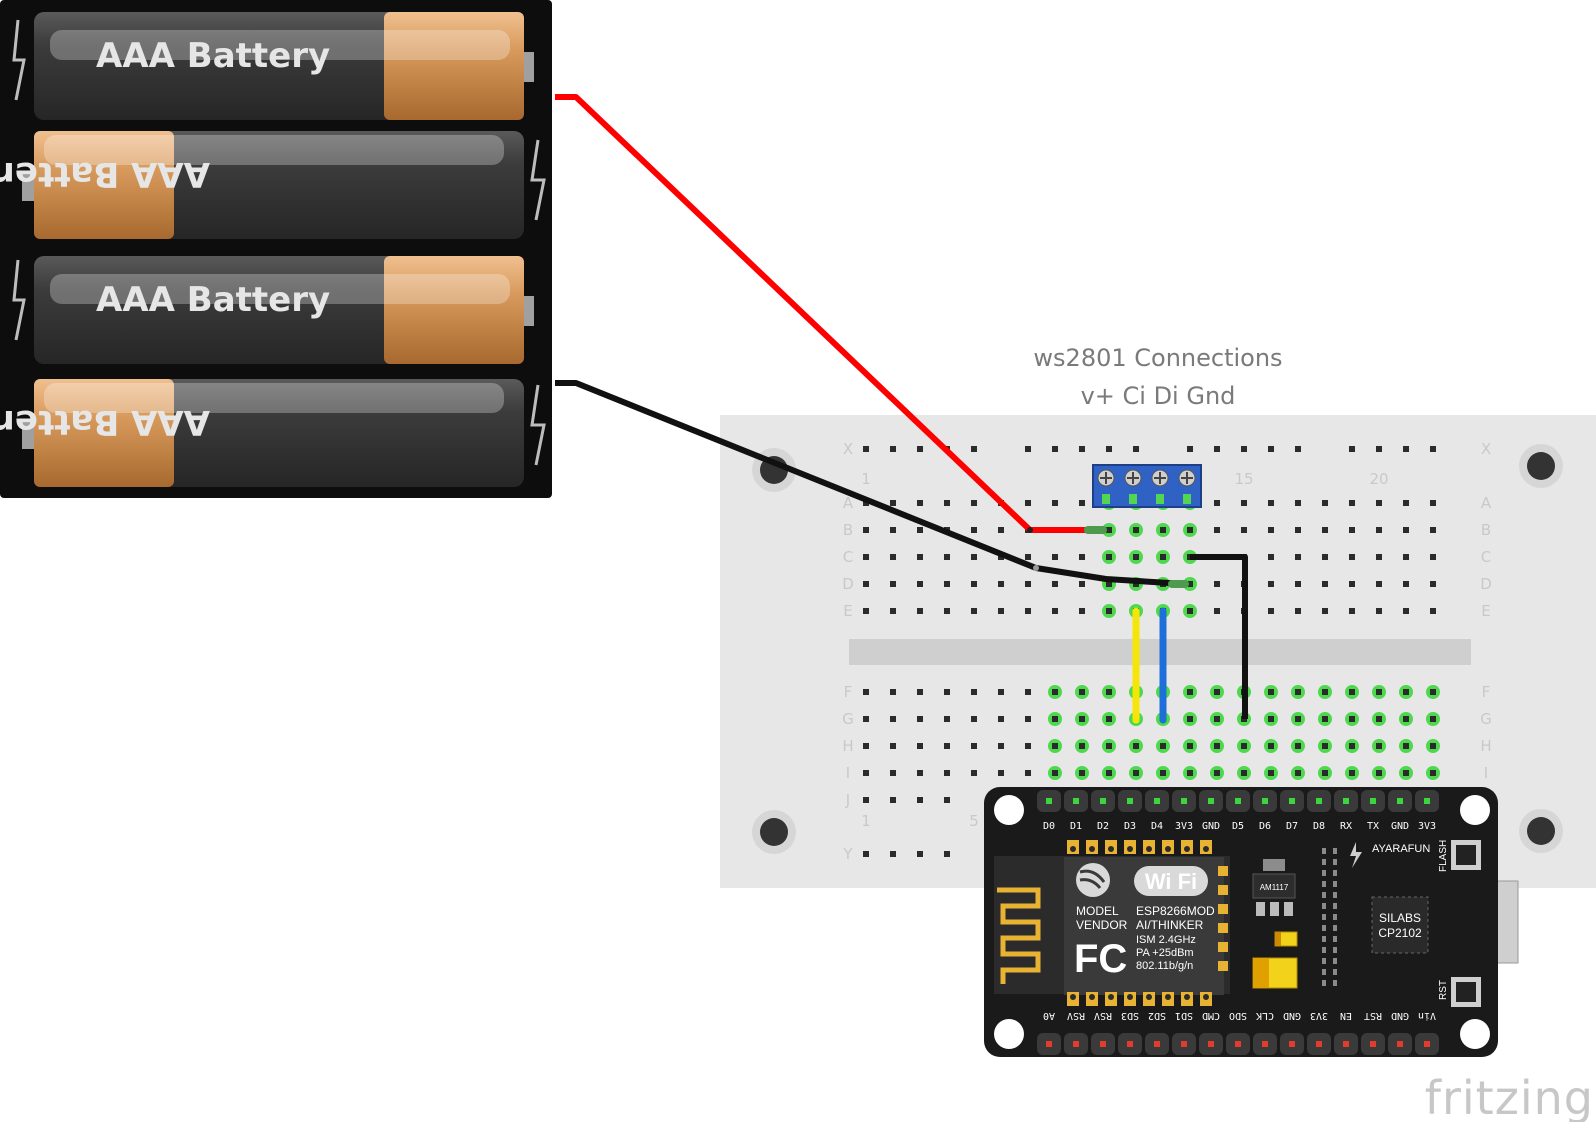 The height and width of the screenshot is (1122, 1596). Describe the element at coordinates (1106, 478) in the screenshot. I see `screw-v-plus` at that location.